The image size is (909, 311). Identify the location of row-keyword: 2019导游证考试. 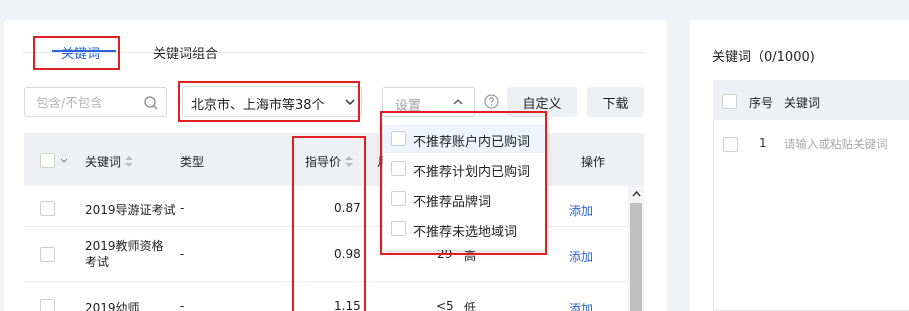
(130, 210).